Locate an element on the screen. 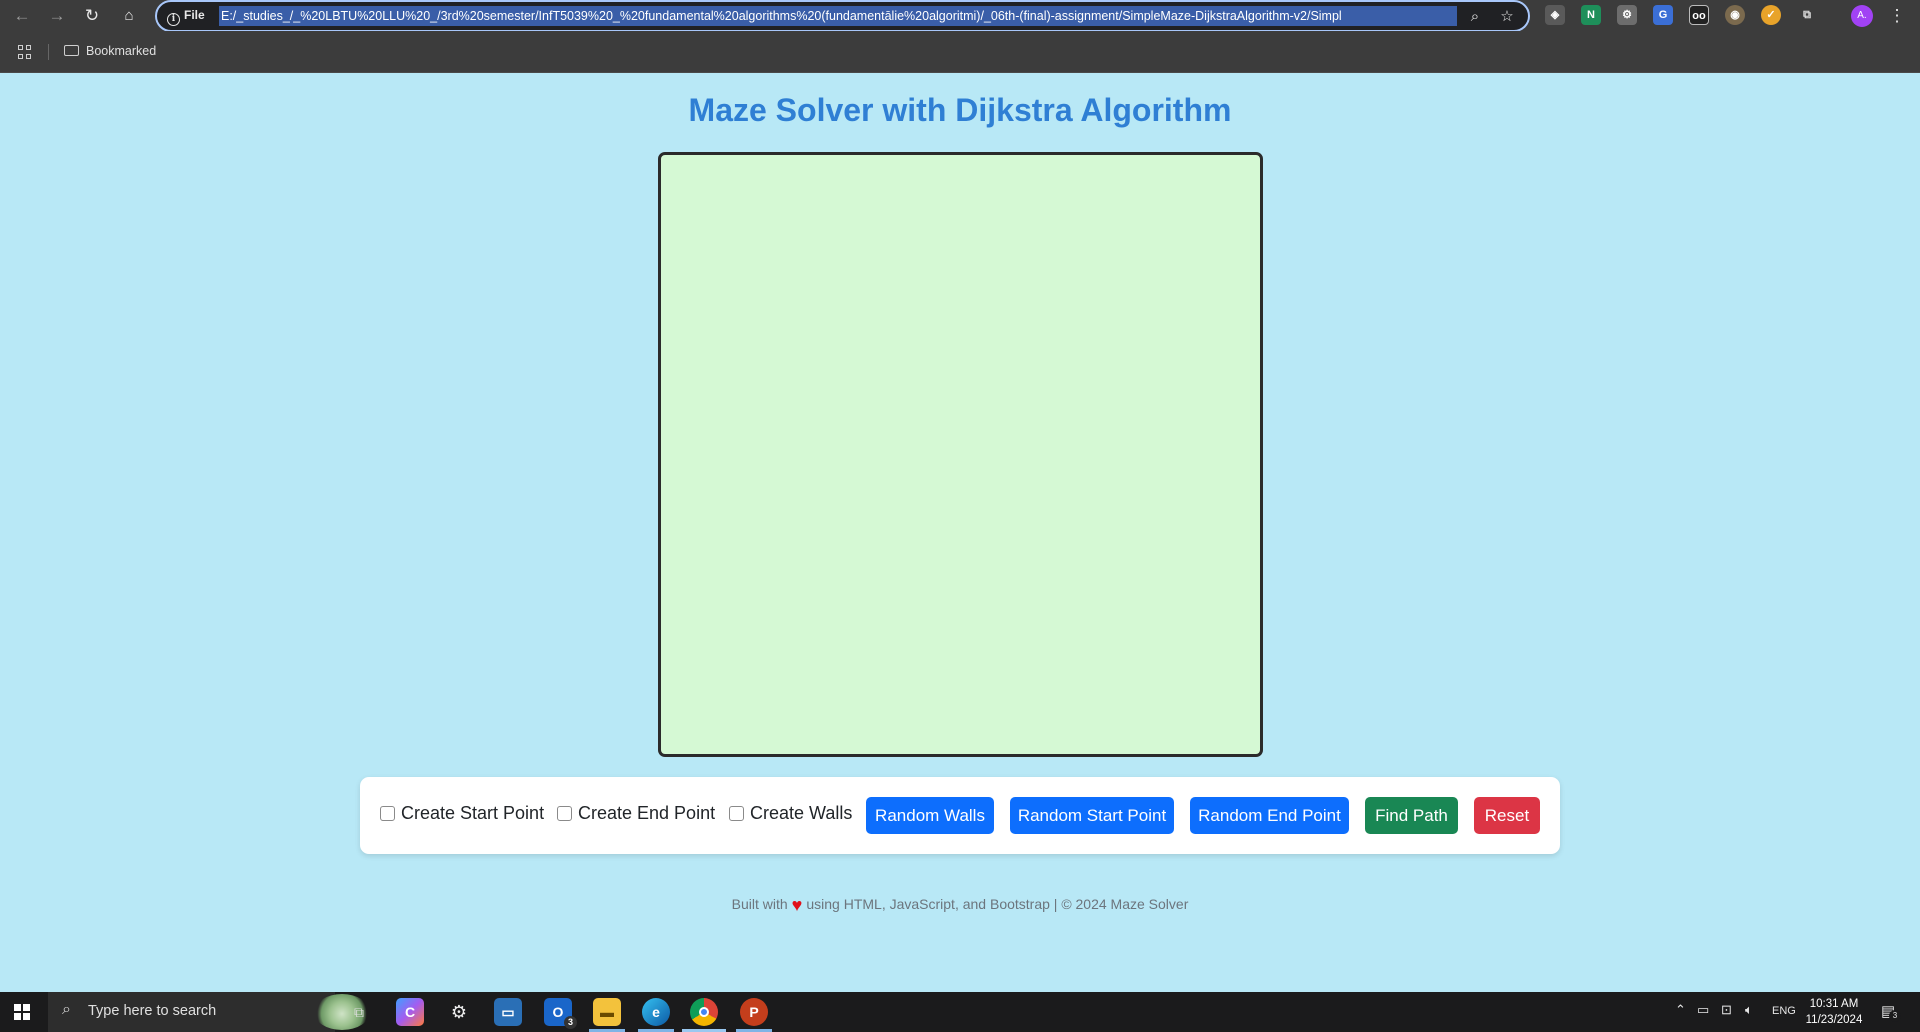 The width and height of the screenshot is (1920, 1032). outlook-icon: O3 is located at coordinates (560, 1013).